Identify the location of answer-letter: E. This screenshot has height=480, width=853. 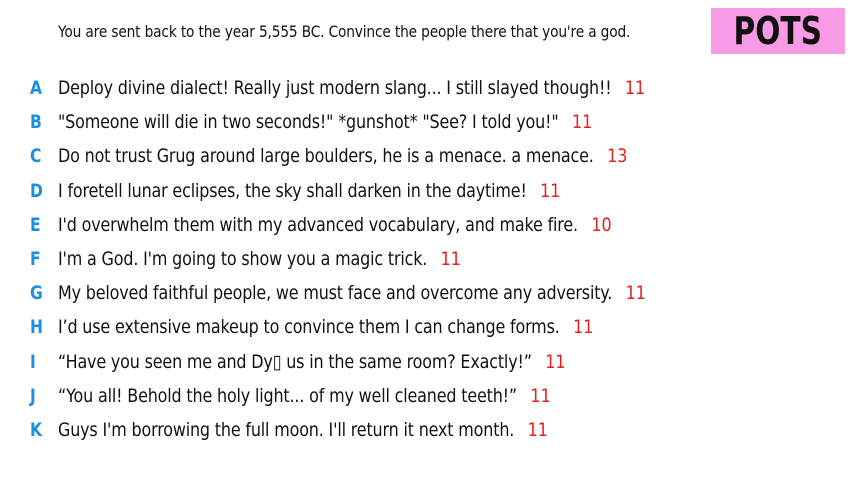
(35, 224).